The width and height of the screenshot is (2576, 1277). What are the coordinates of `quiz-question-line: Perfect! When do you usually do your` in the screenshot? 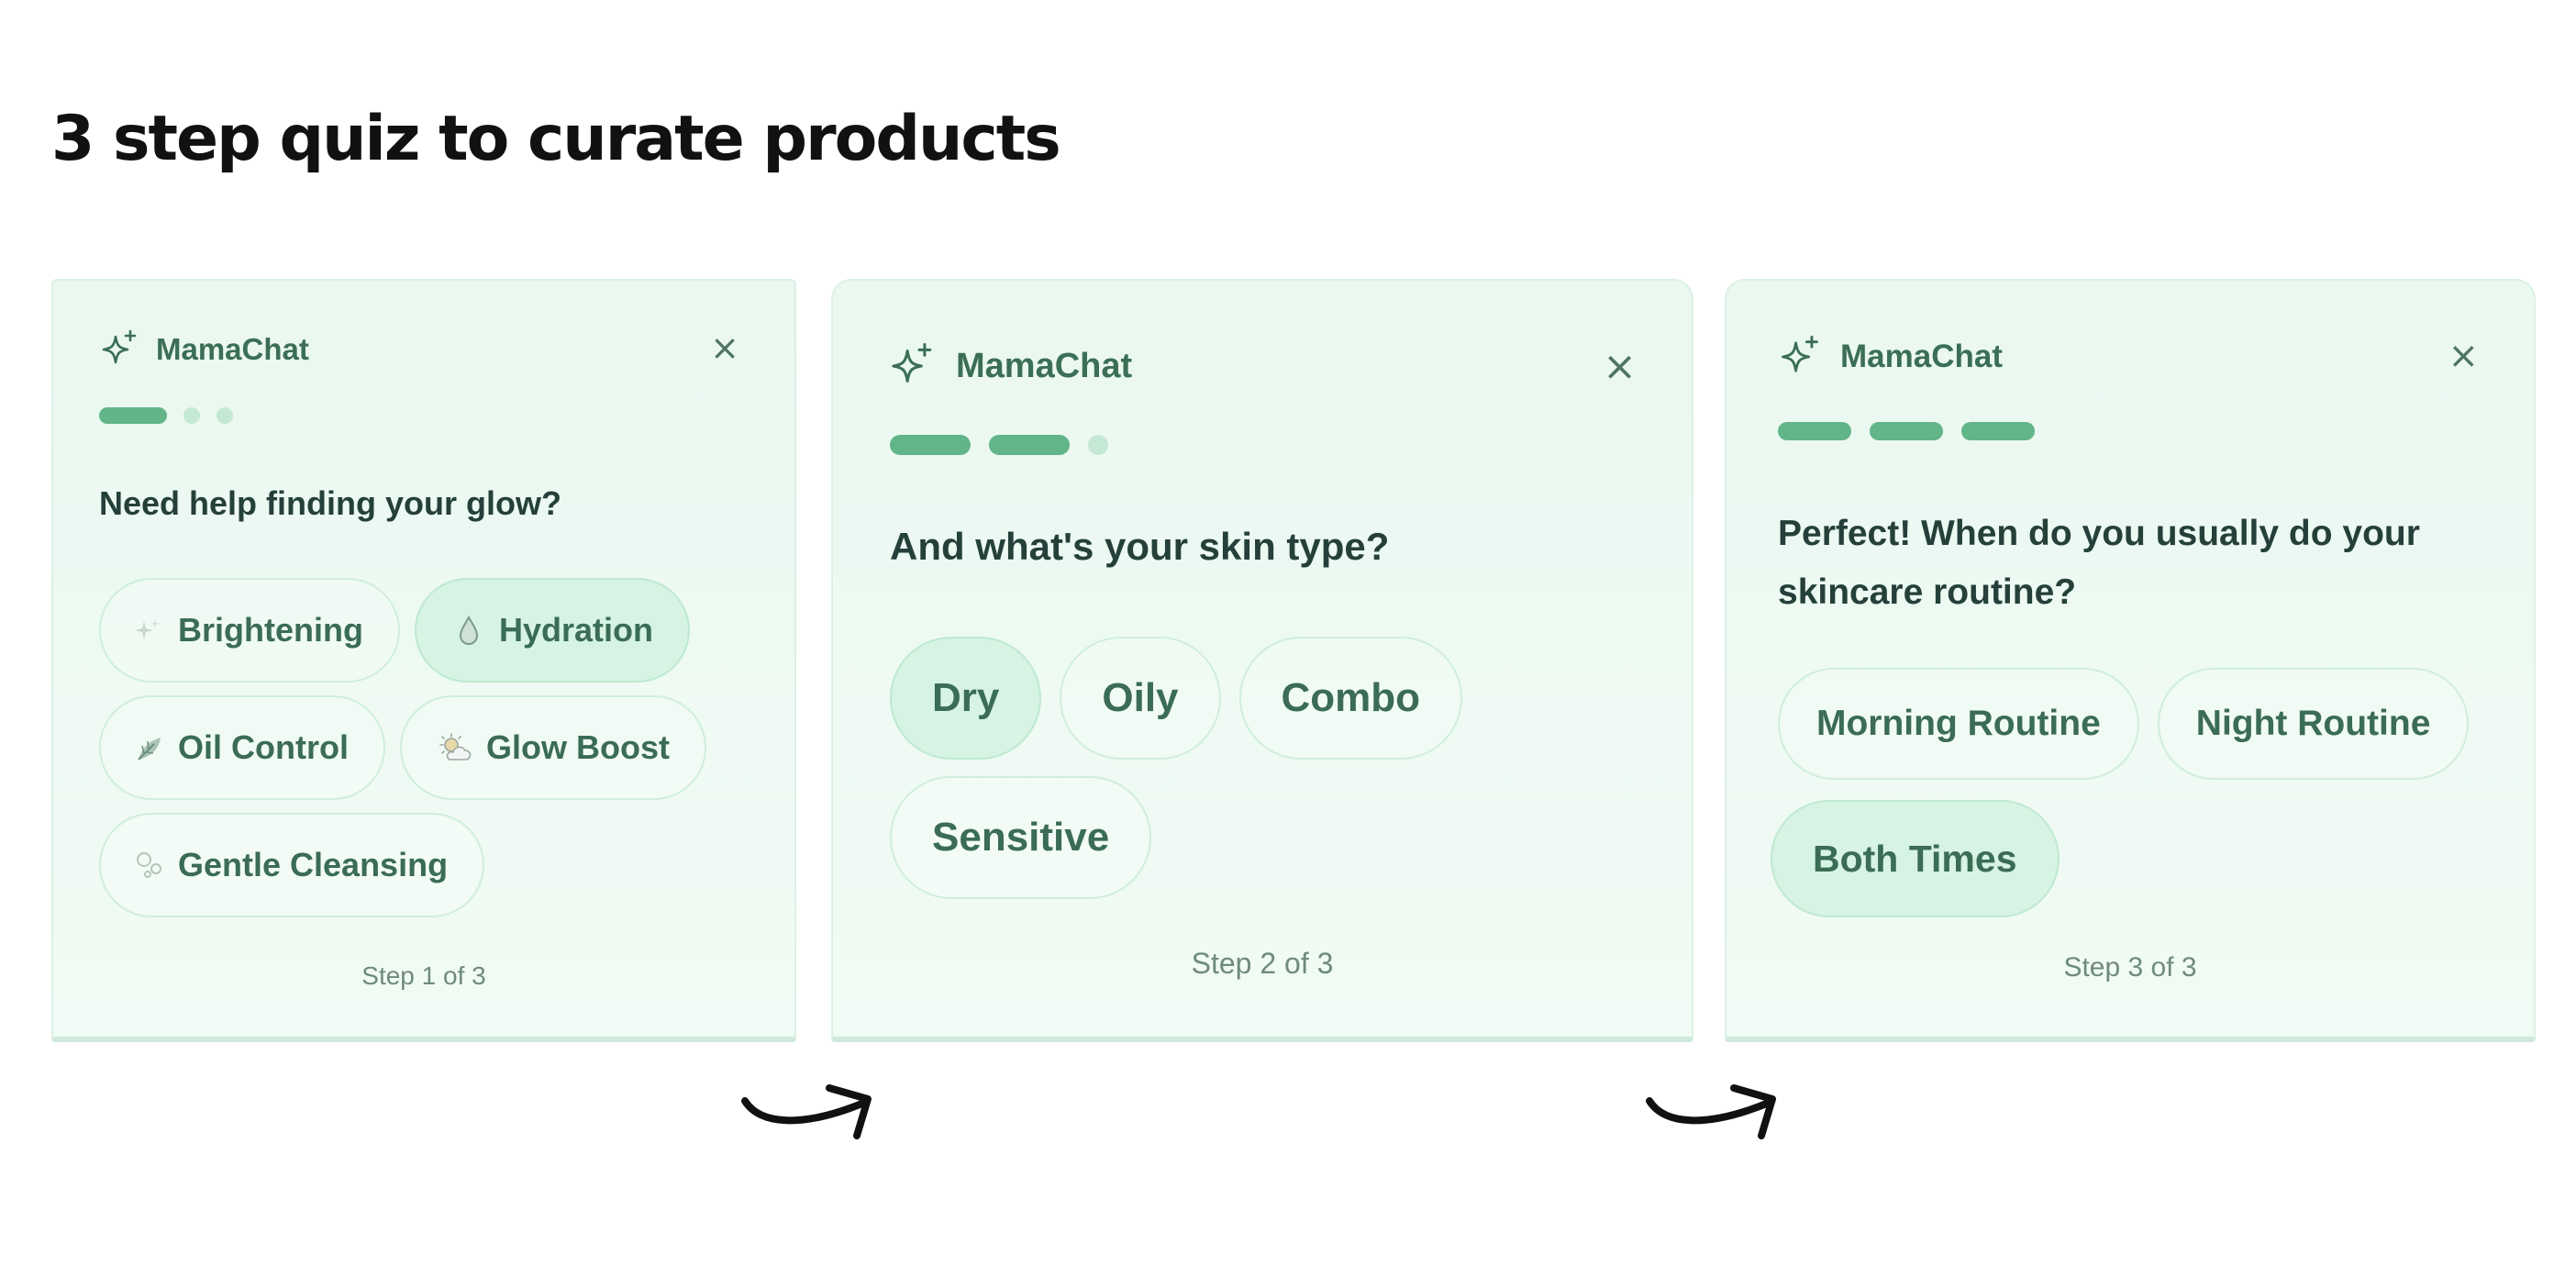 It's located at (2099, 533).